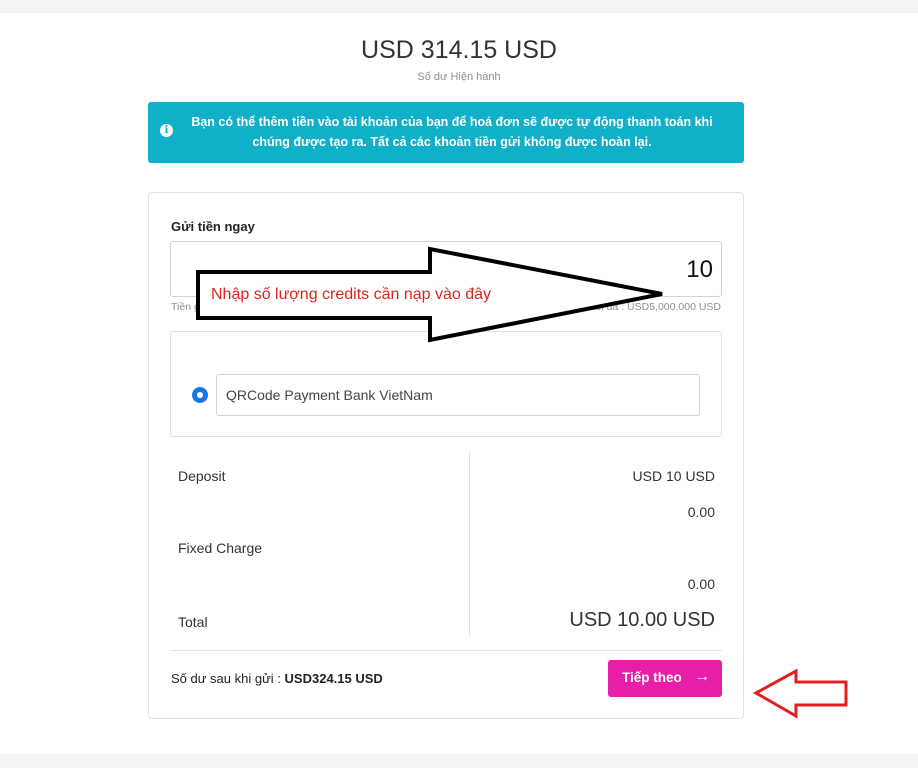  What do you see at coordinates (642, 620) in the screenshot?
I see `total-value: USD 10.00 USD` at bounding box center [642, 620].